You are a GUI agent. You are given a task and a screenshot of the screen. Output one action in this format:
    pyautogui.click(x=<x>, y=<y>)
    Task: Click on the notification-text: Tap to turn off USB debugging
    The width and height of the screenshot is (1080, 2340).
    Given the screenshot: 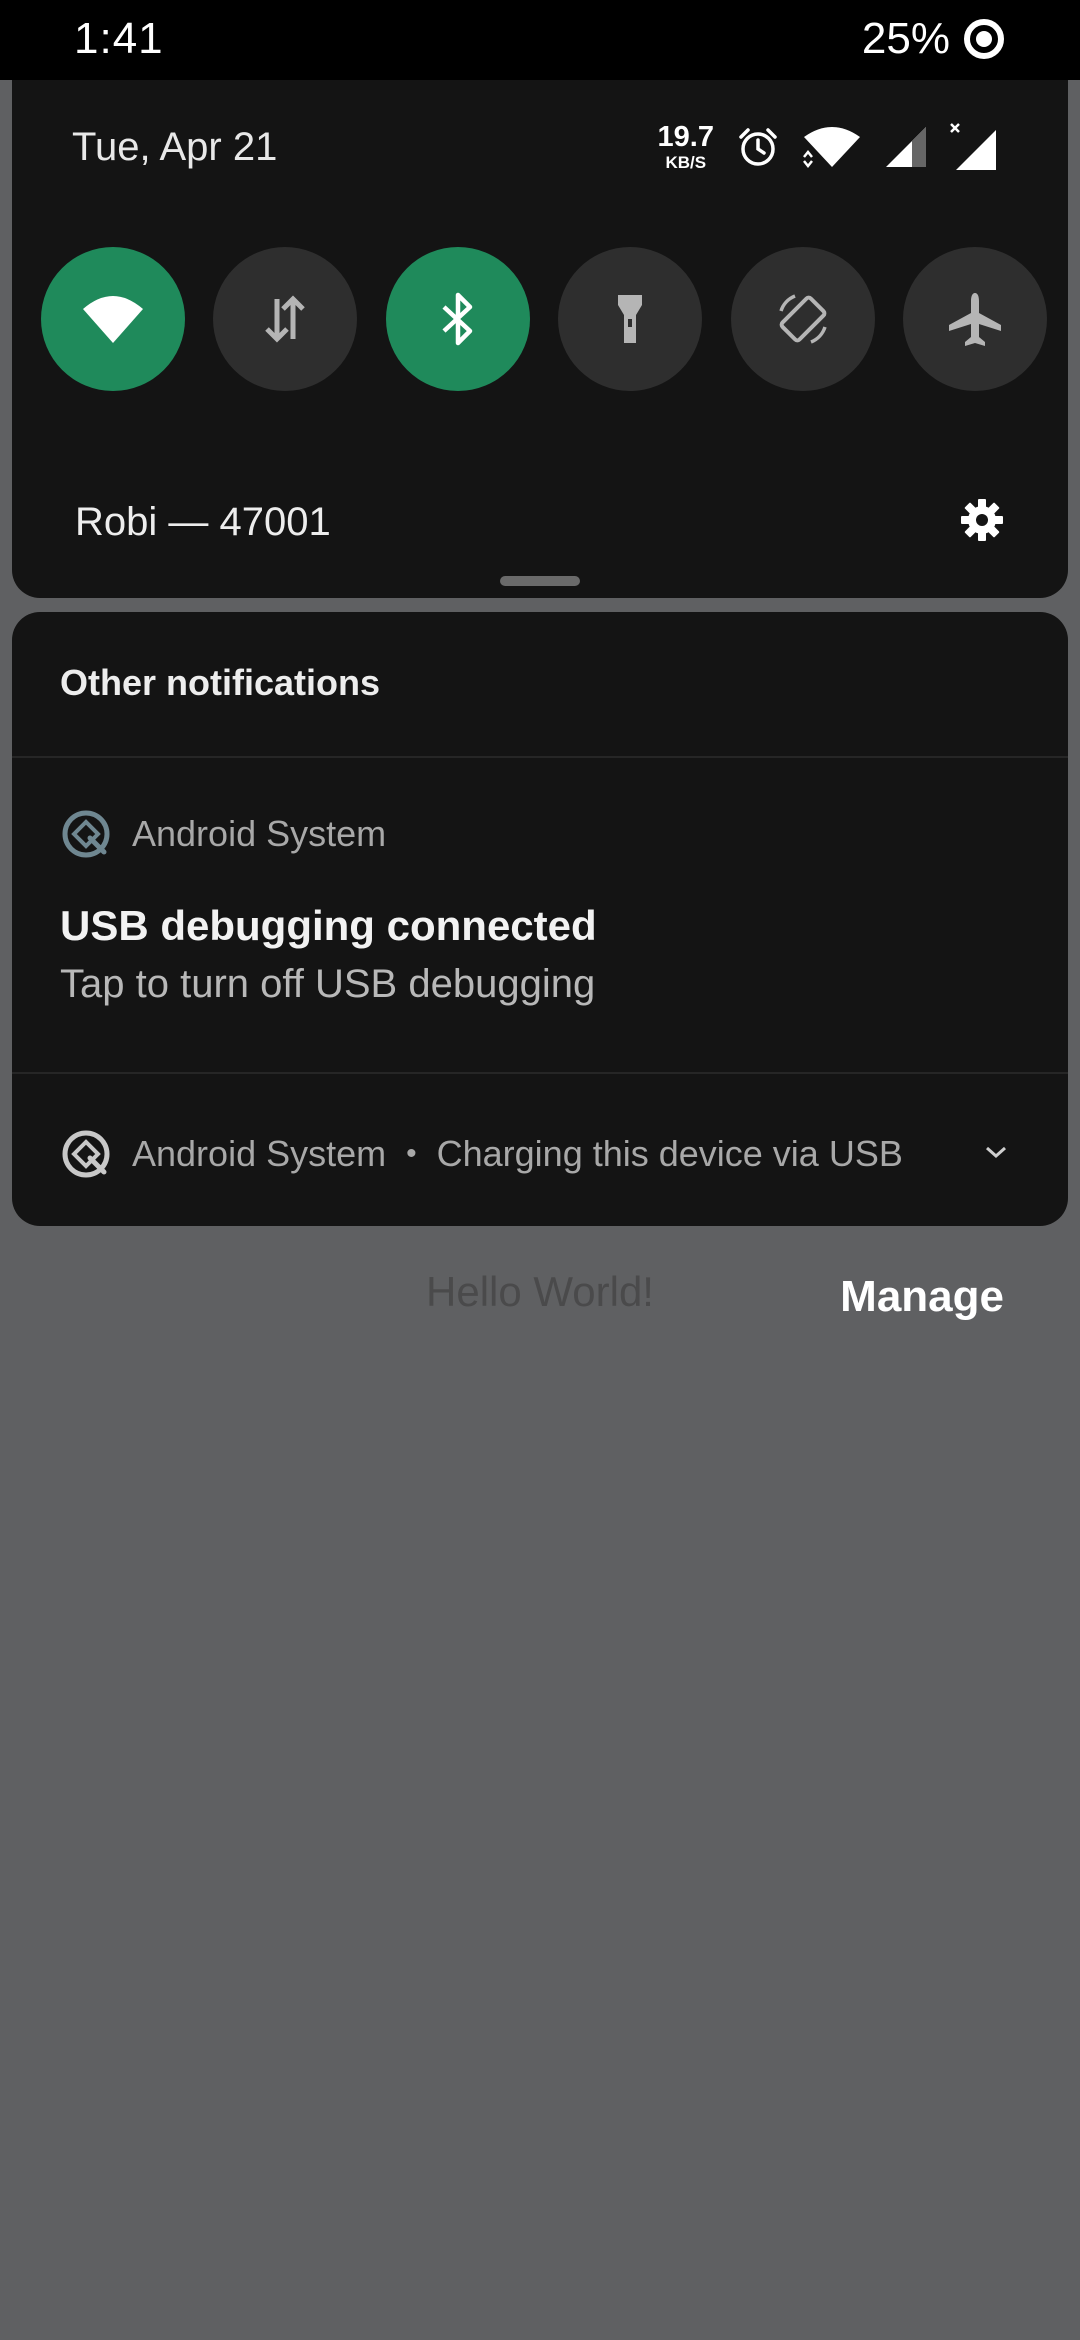 What is the action you would take?
    pyautogui.click(x=327, y=984)
    